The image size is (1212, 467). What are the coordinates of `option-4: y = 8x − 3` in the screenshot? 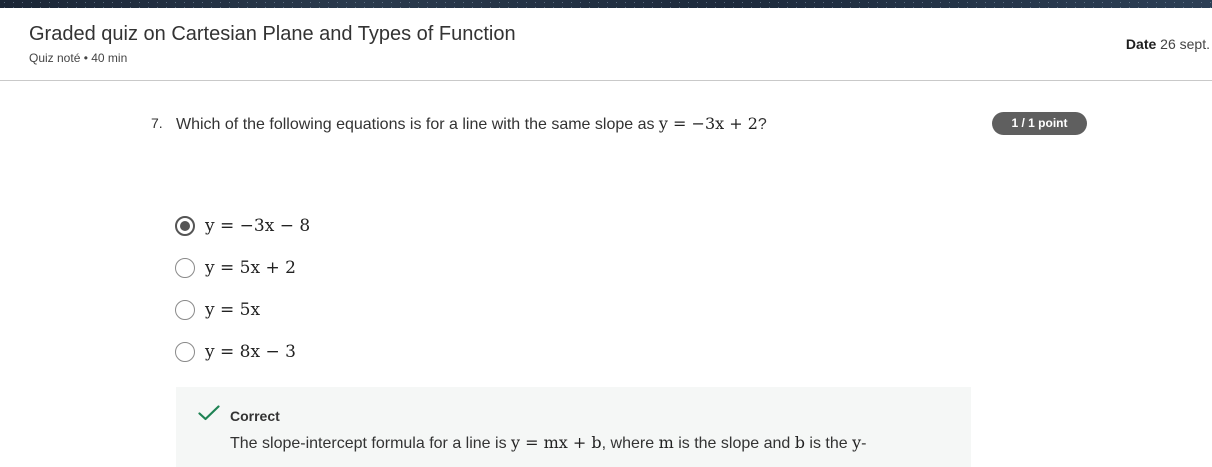 It's located at (242, 352).